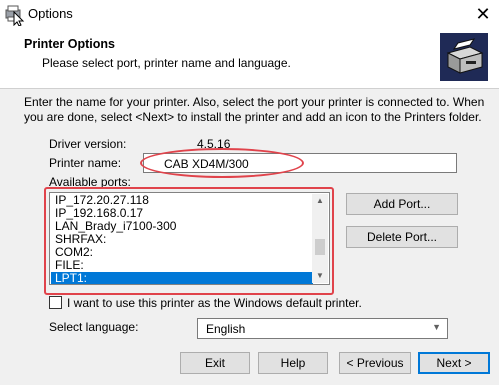 The height and width of the screenshot is (385, 499). I want to click on close-button: ✕, so click(483, 14).